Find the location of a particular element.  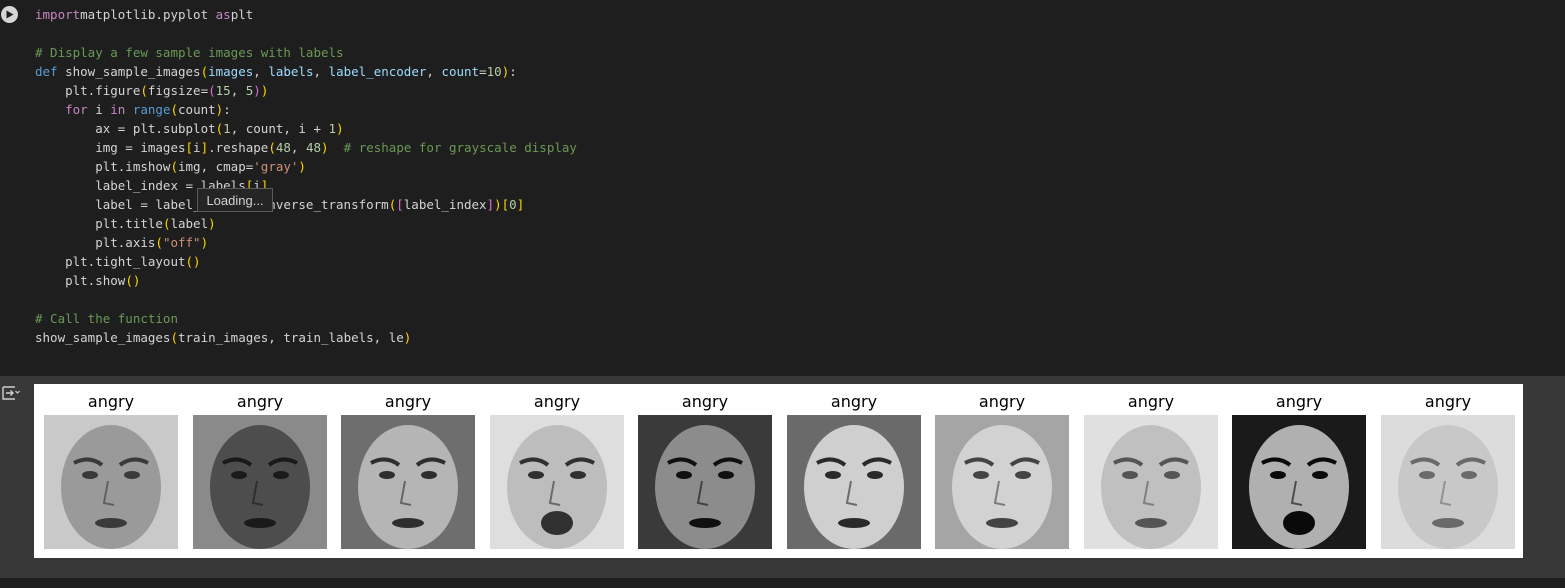

play-icon is located at coordinates (10, 14).